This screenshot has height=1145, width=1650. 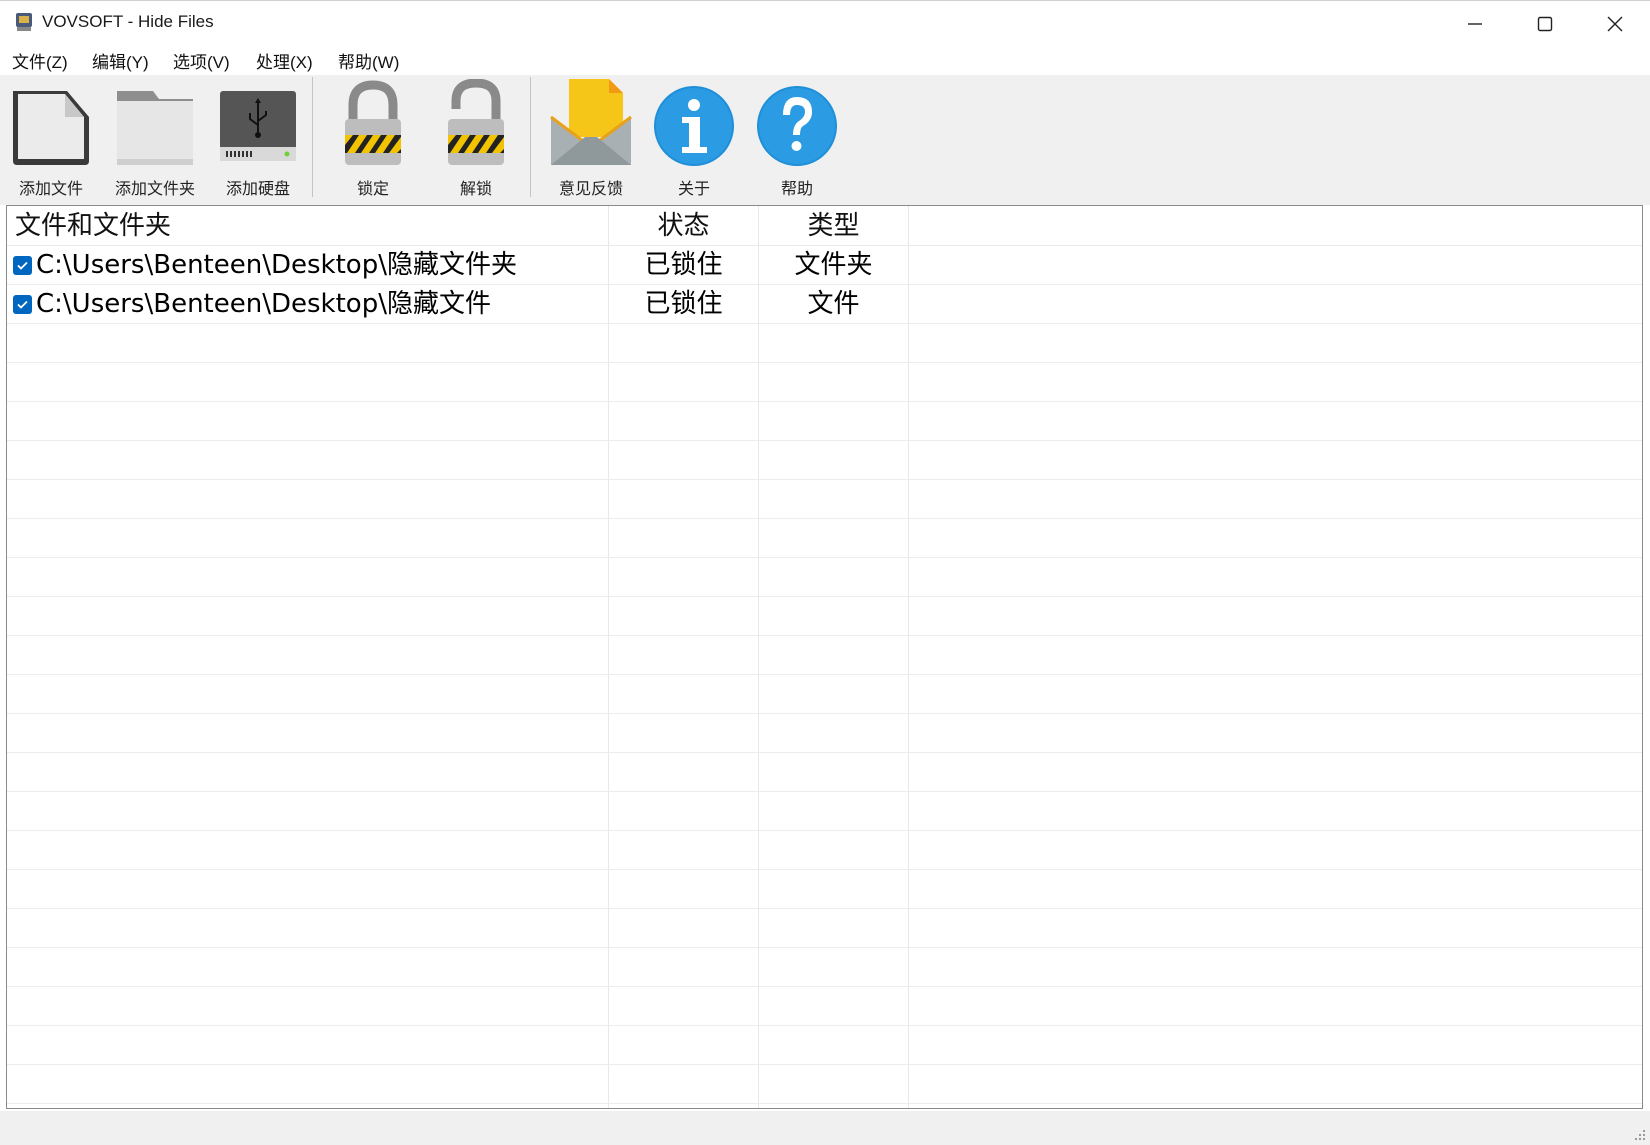 I want to click on help-button: 帮助, so click(x=797, y=137).